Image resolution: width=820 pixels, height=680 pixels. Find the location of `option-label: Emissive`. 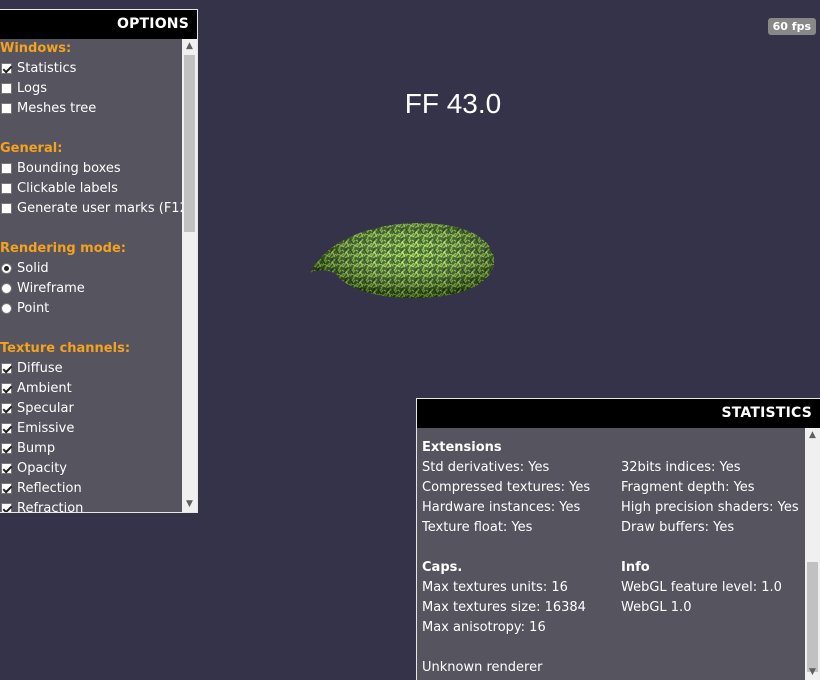

option-label: Emissive is located at coordinates (46, 428).